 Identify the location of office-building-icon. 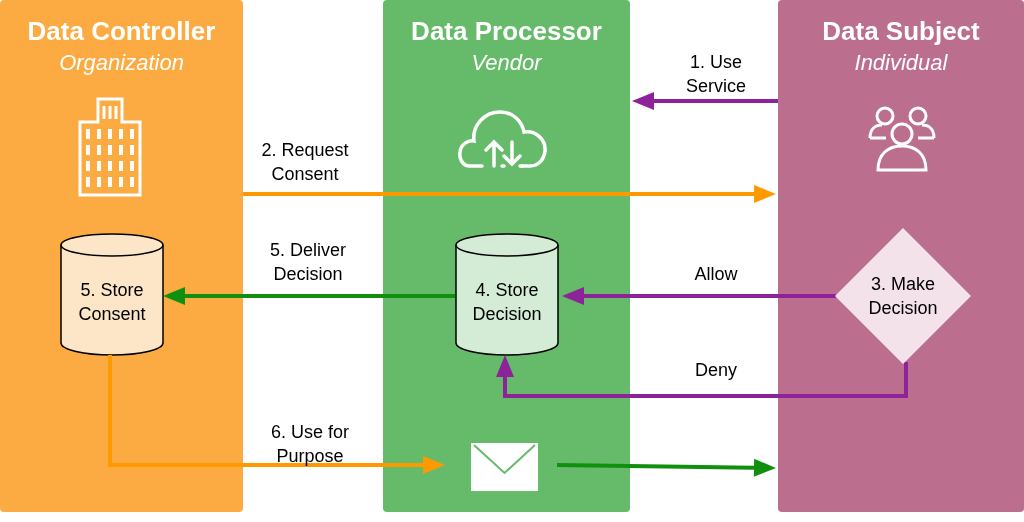
(110, 147).